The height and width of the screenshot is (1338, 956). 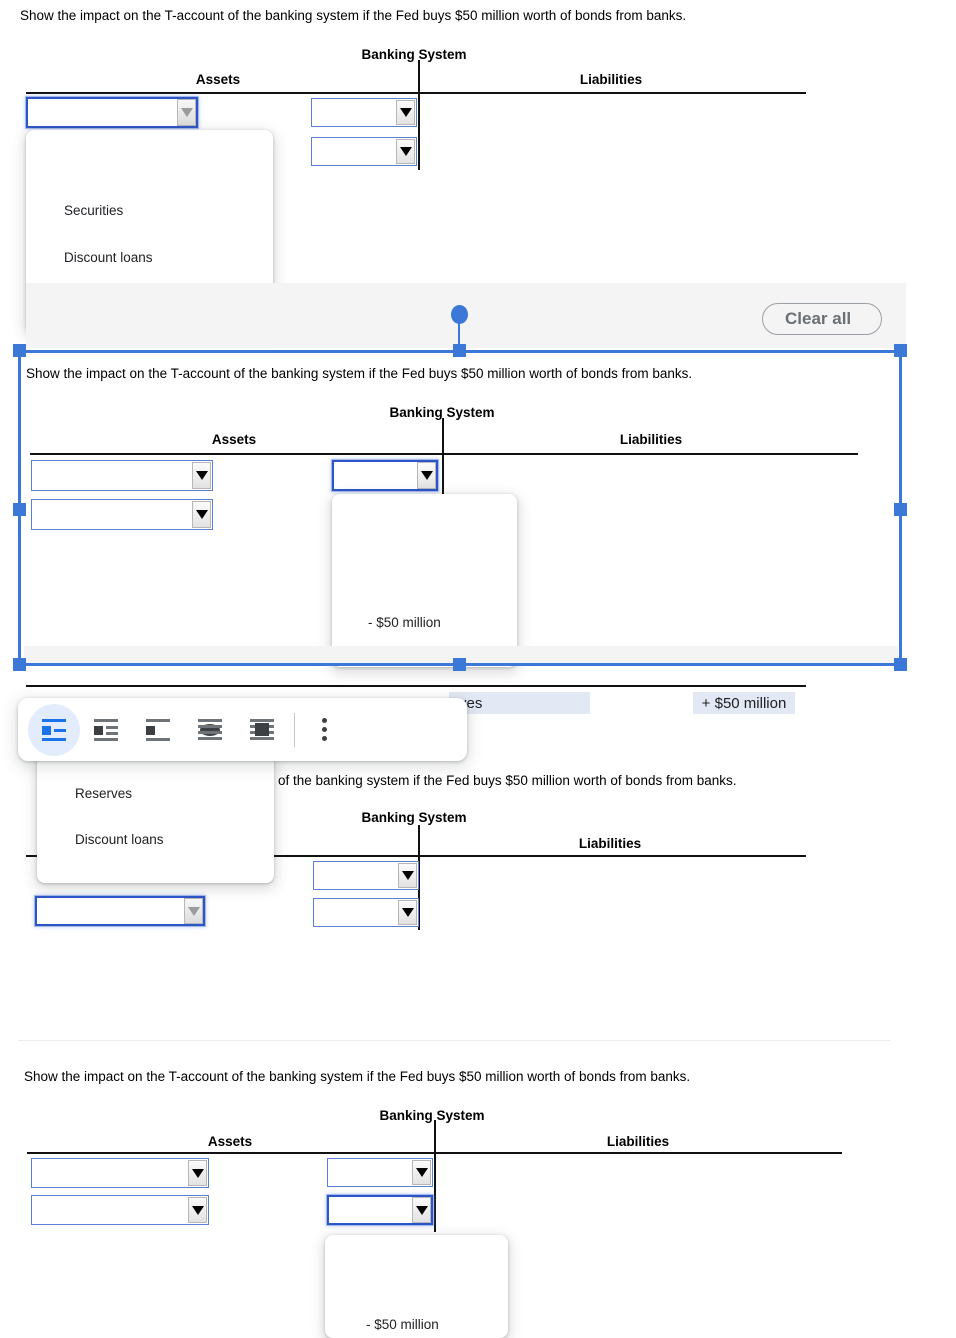 I want to click on behind-text-icon, so click(x=210, y=729).